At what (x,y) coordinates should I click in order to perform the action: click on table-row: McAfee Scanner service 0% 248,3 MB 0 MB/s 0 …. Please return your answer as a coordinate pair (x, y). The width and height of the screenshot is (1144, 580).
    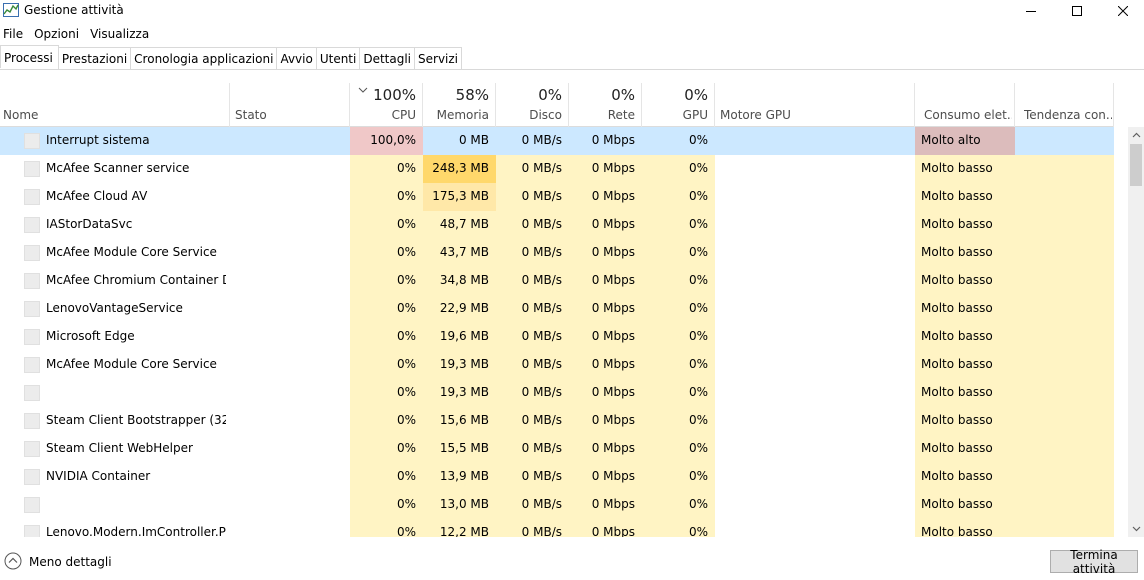
    Looking at the image, I should click on (557, 169).